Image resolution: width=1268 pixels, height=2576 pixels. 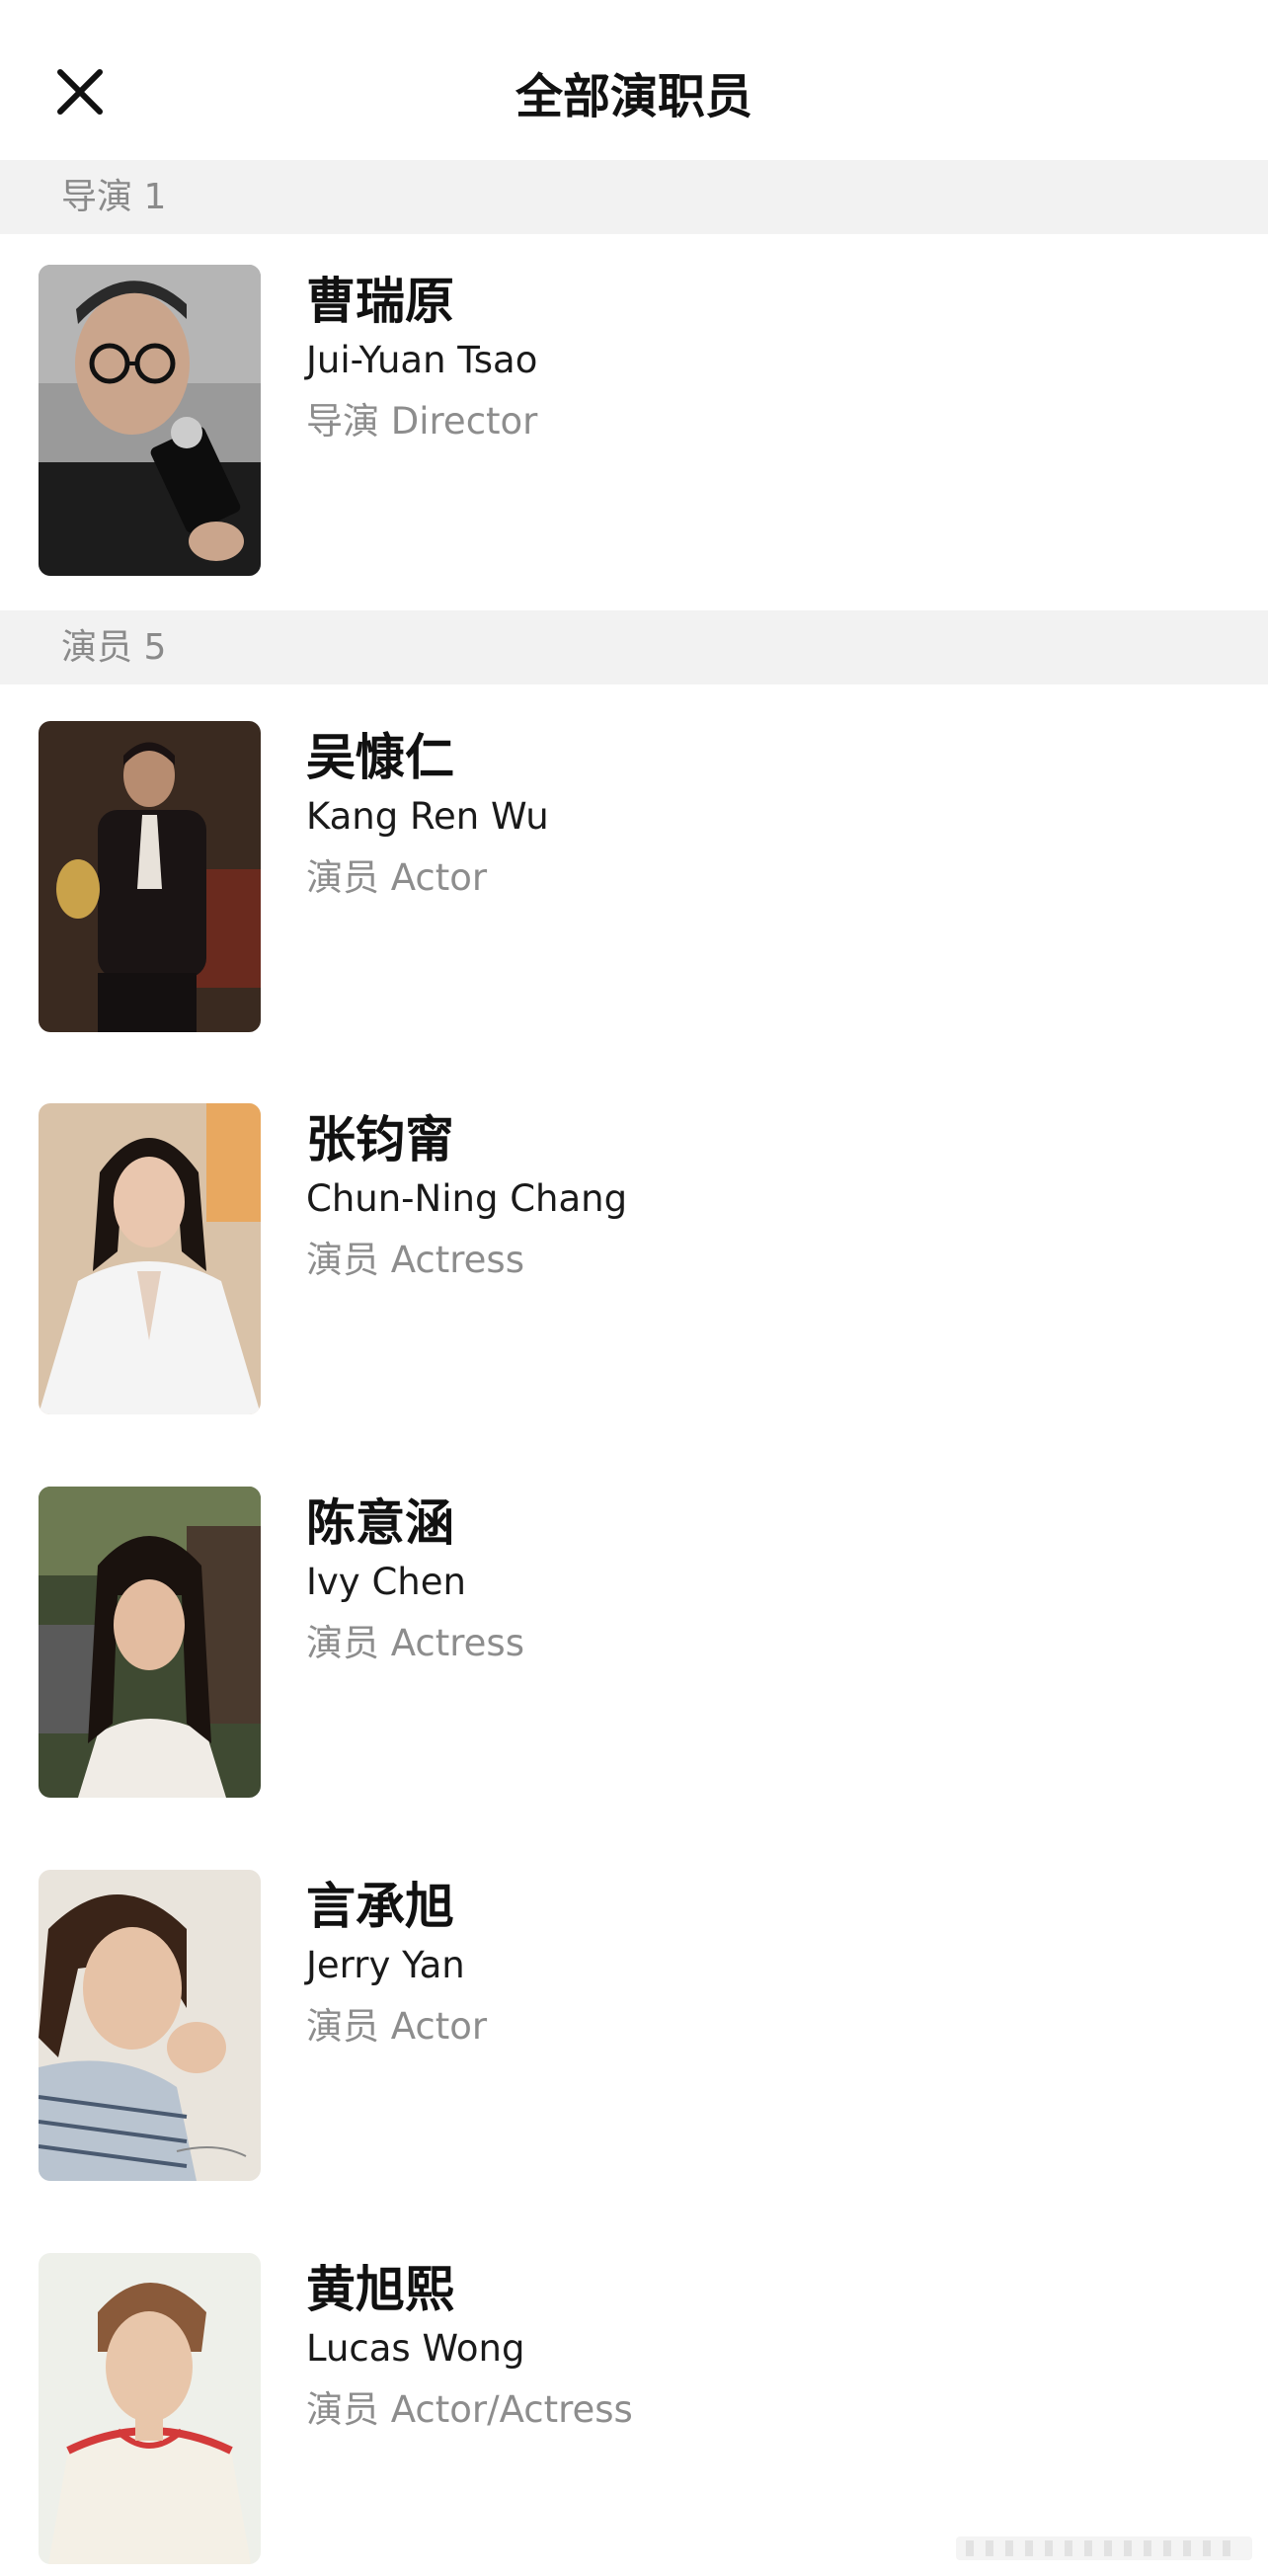 What do you see at coordinates (150, 420) in the screenshot?
I see `director-photo` at bounding box center [150, 420].